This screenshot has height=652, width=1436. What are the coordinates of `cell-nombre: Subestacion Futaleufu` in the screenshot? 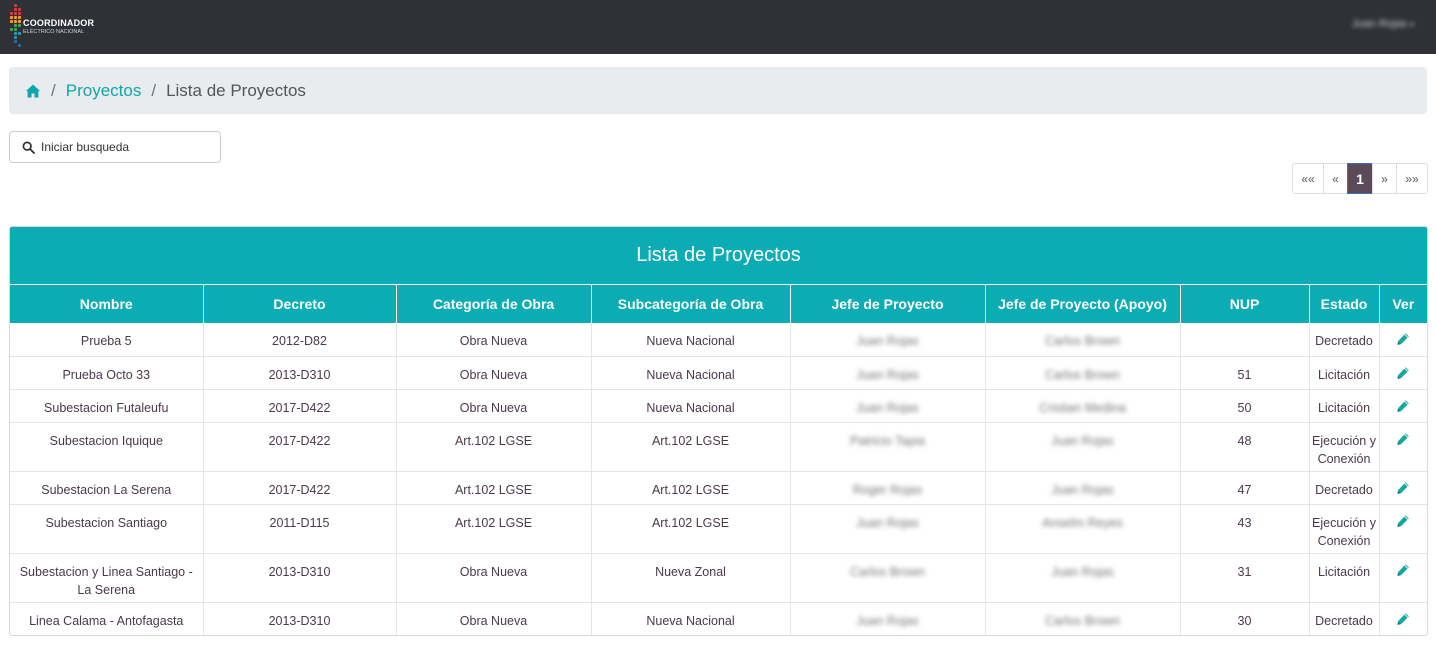 It's located at (107, 406).